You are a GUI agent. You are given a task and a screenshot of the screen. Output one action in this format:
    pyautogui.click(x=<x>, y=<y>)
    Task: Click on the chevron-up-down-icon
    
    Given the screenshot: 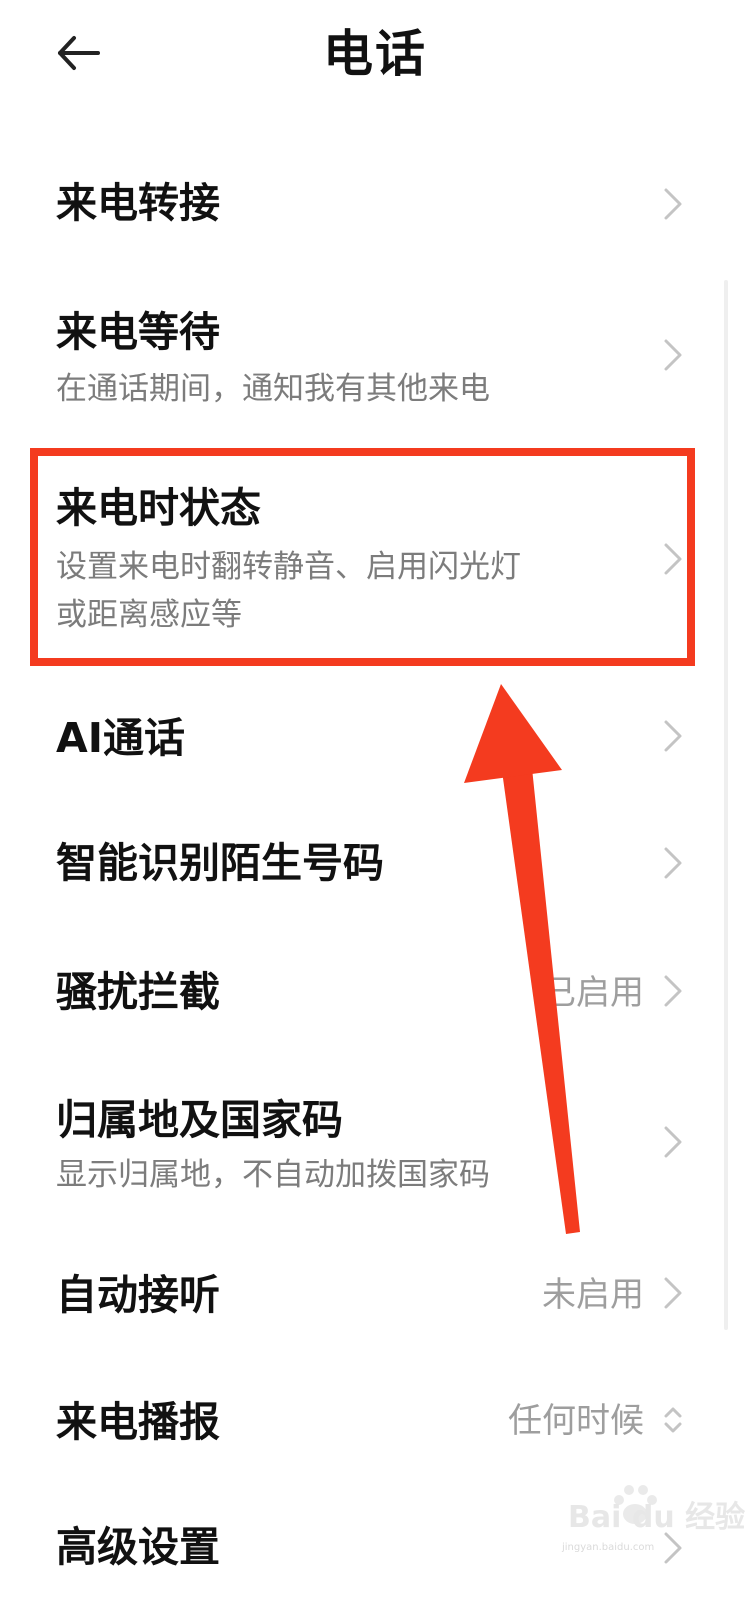 What is the action you would take?
    pyautogui.click(x=673, y=1420)
    